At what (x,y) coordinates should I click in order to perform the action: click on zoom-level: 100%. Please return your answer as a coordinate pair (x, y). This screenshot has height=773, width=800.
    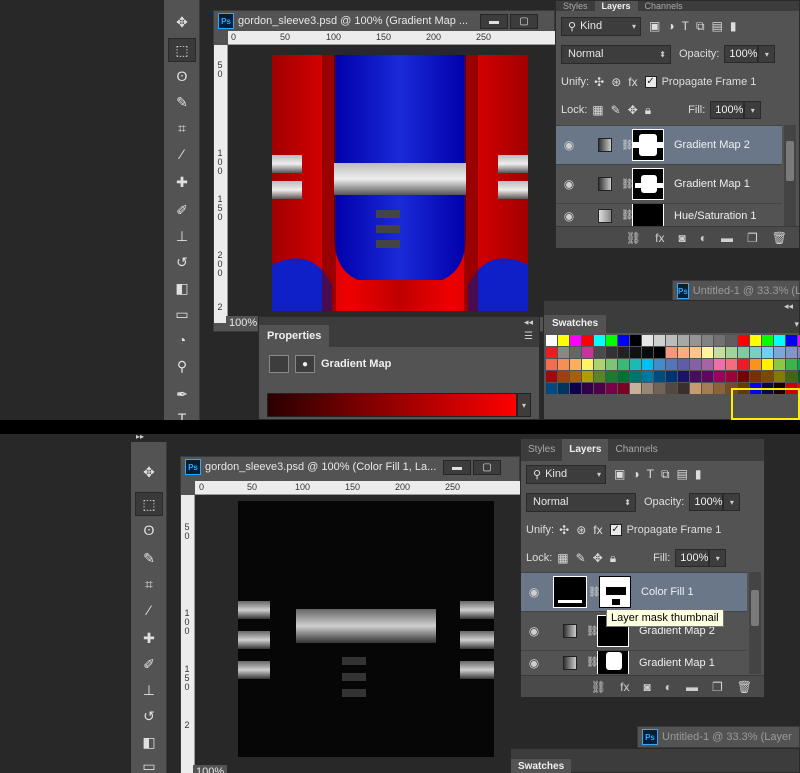
    Looking at the image, I should click on (210, 769).